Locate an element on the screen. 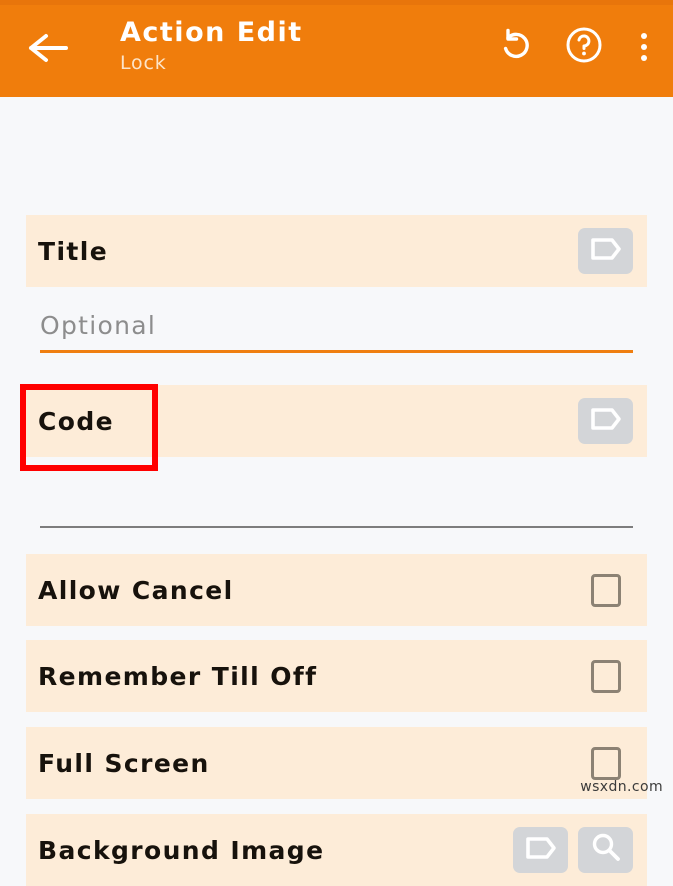 The image size is (673, 886). row-actions-remember-till-off is located at coordinates (612, 676).